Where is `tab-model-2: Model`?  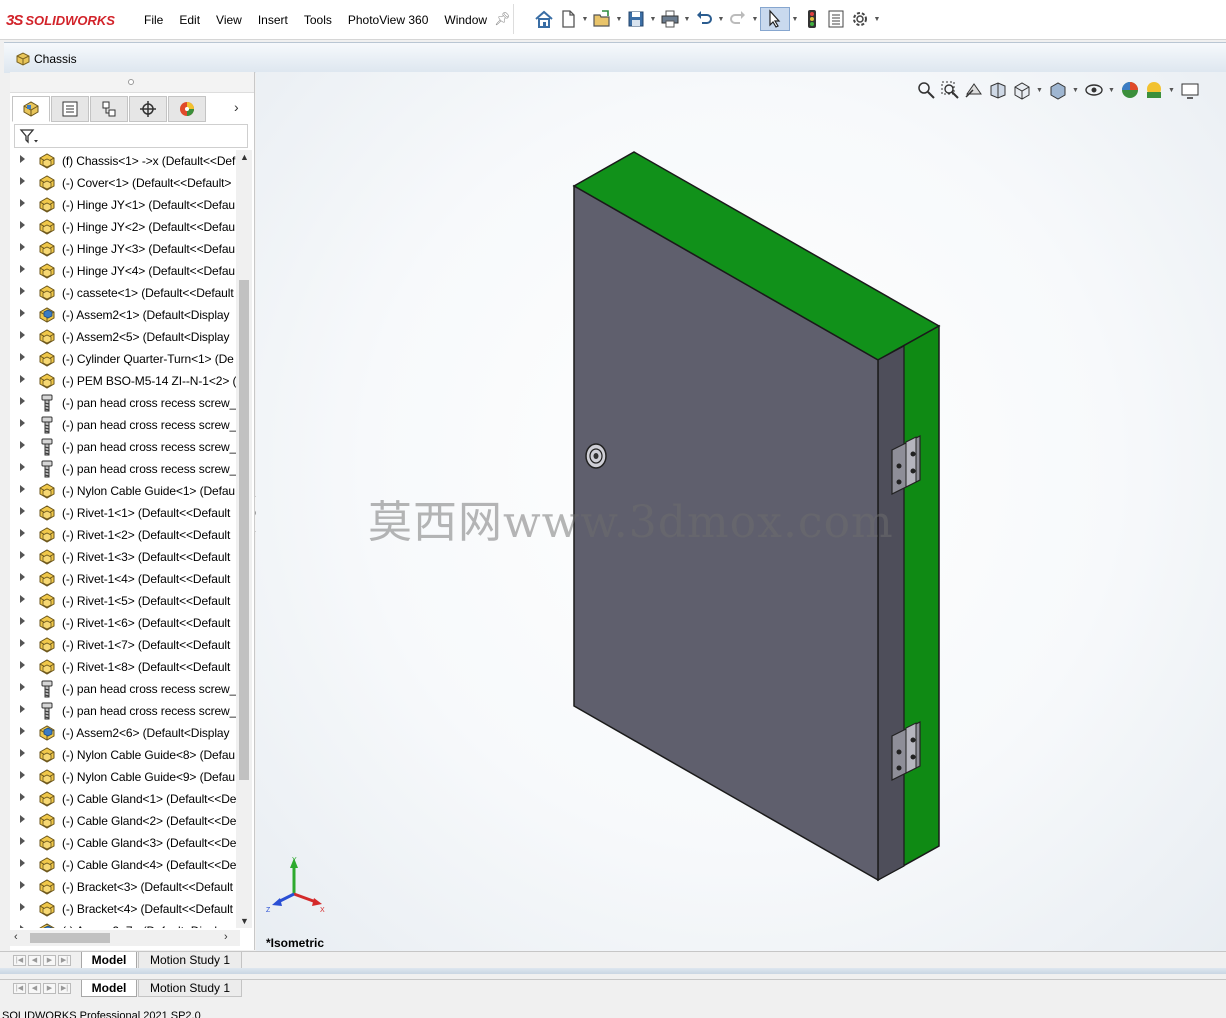 tab-model-2: Model is located at coordinates (109, 988).